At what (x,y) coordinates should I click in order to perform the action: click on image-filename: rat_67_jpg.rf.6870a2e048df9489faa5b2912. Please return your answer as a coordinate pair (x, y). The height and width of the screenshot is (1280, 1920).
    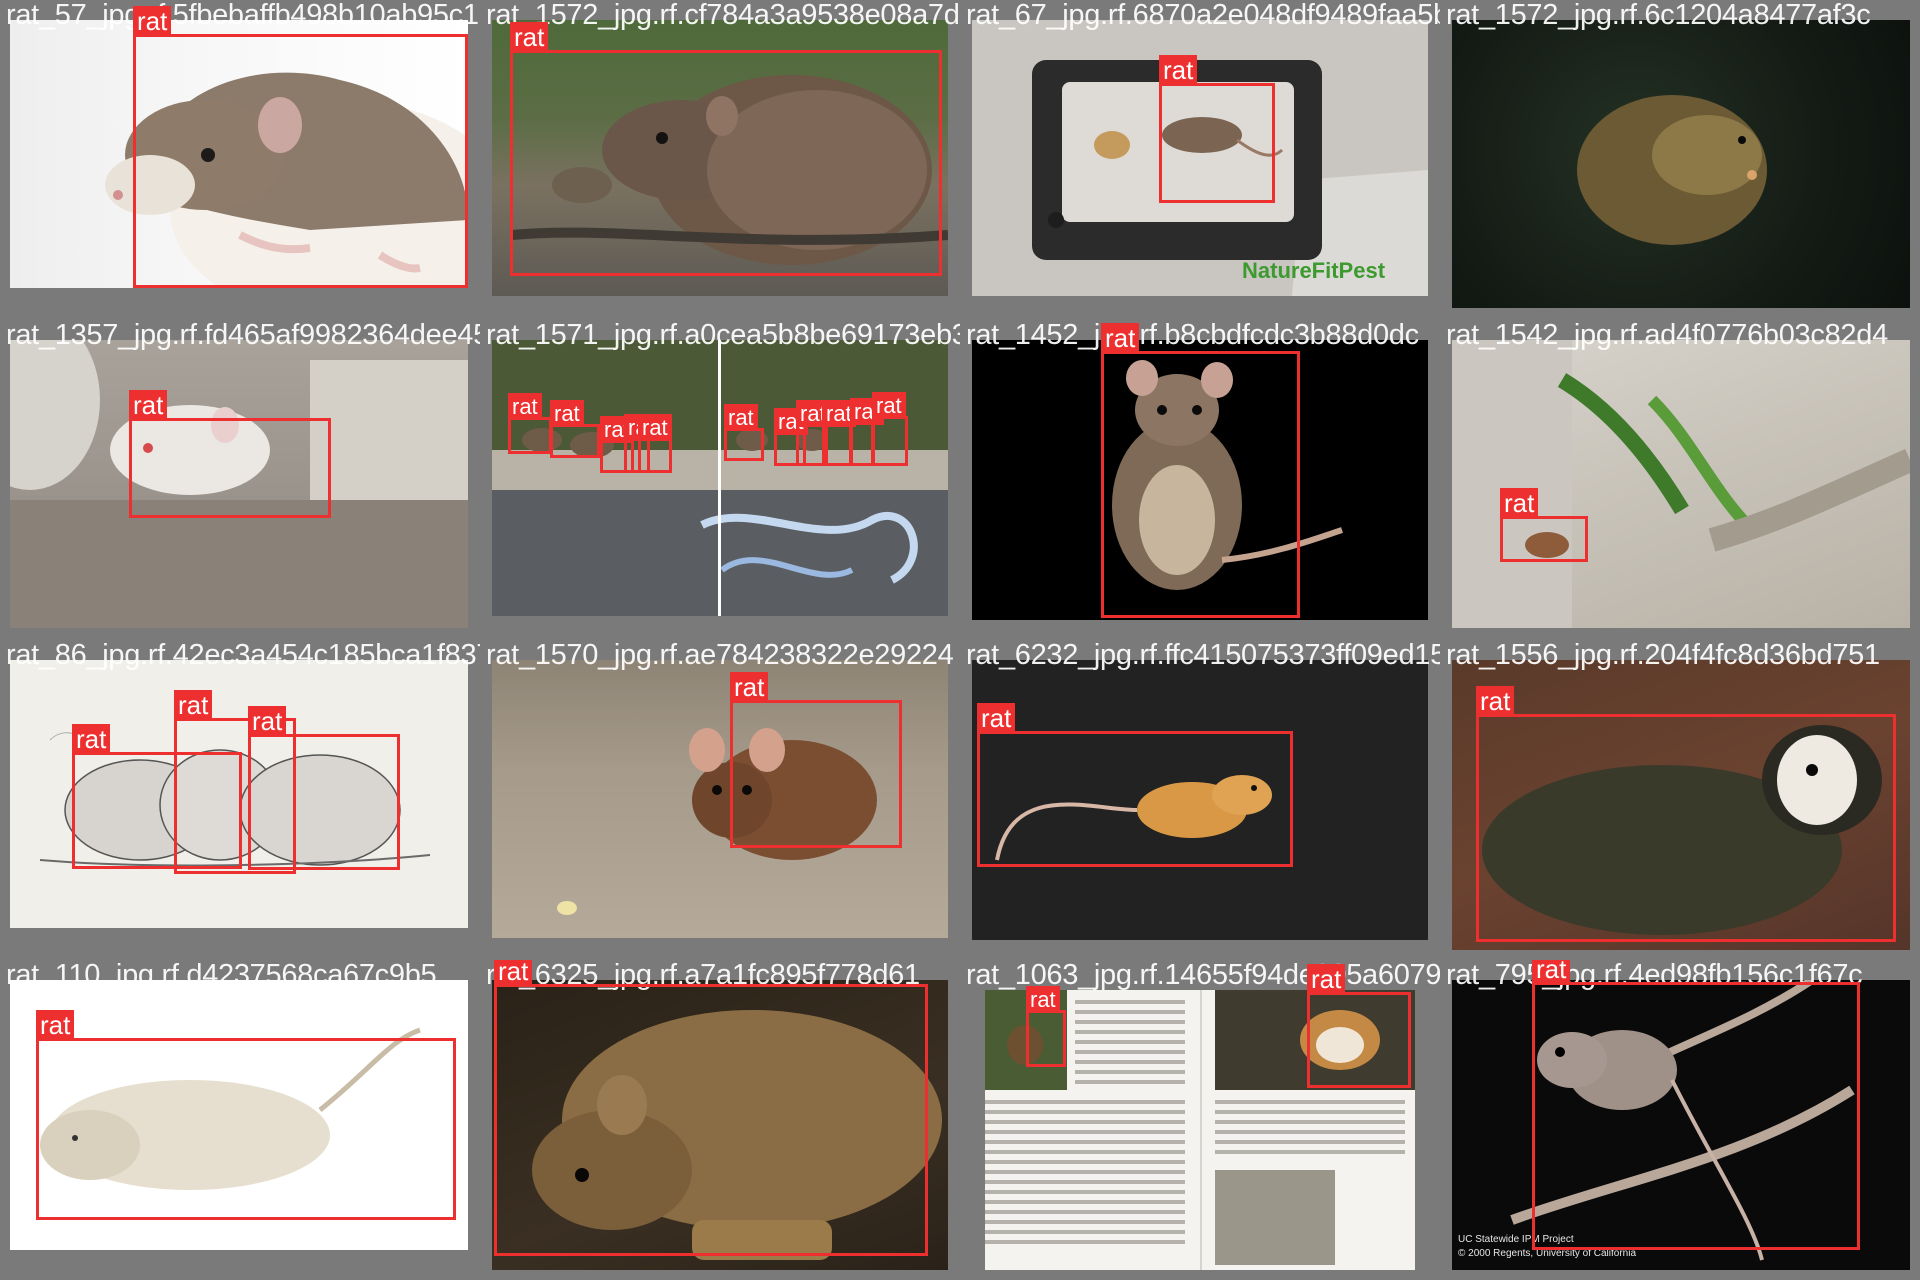
    Looking at the image, I should click on (1203, 15).